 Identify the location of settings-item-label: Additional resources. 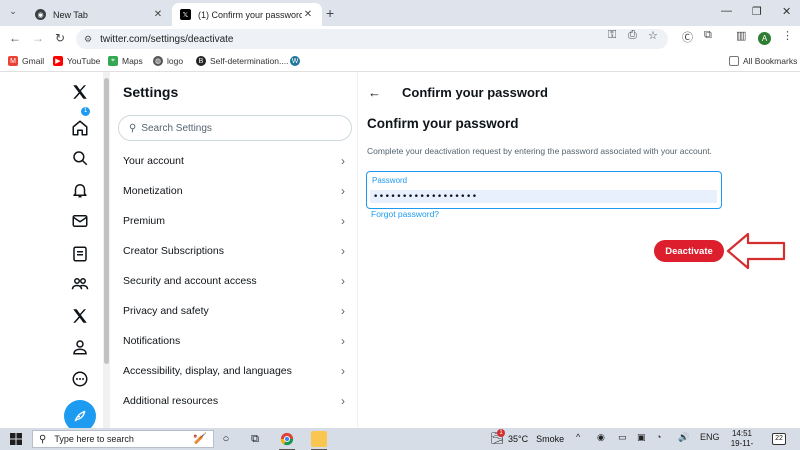
(171, 401).